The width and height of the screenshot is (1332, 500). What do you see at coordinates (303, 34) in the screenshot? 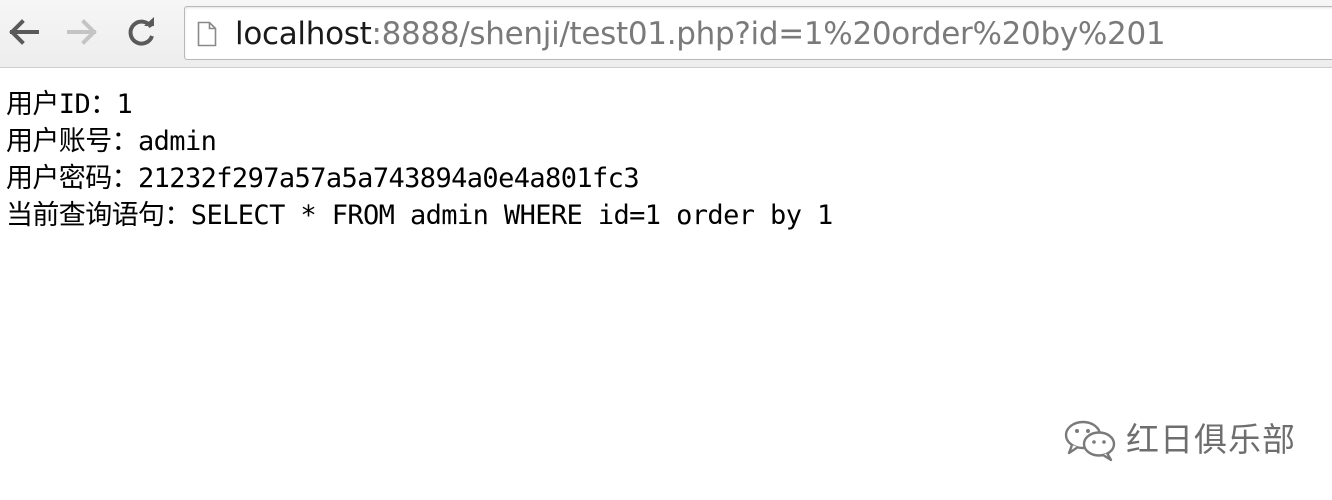
I see `url-host: localhost` at bounding box center [303, 34].